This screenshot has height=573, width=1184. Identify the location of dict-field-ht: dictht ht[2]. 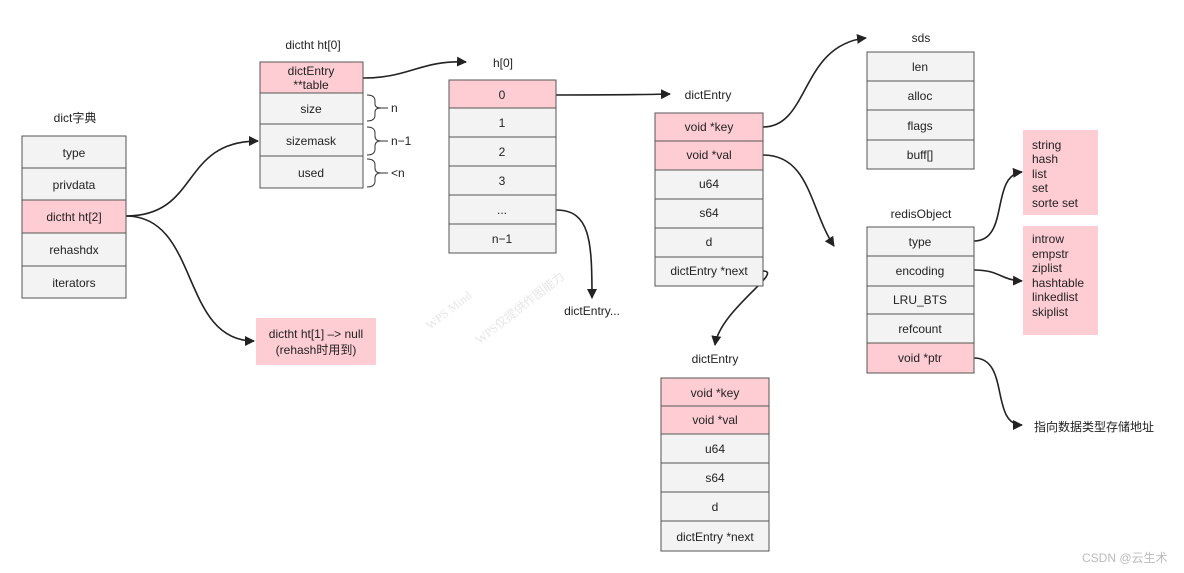
(73, 217).